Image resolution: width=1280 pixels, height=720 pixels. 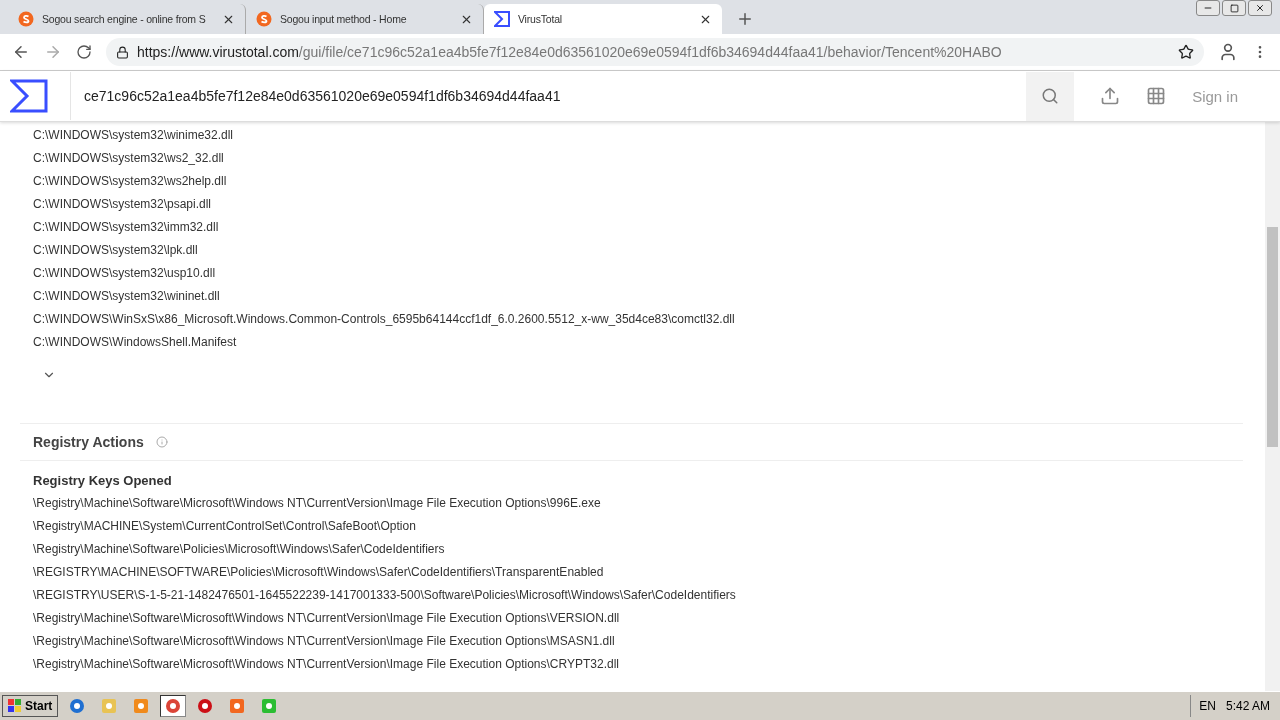 What do you see at coordinates (30, 706) in the screenshot?
I see `start-button: Start` at bounding box center [30, 706].